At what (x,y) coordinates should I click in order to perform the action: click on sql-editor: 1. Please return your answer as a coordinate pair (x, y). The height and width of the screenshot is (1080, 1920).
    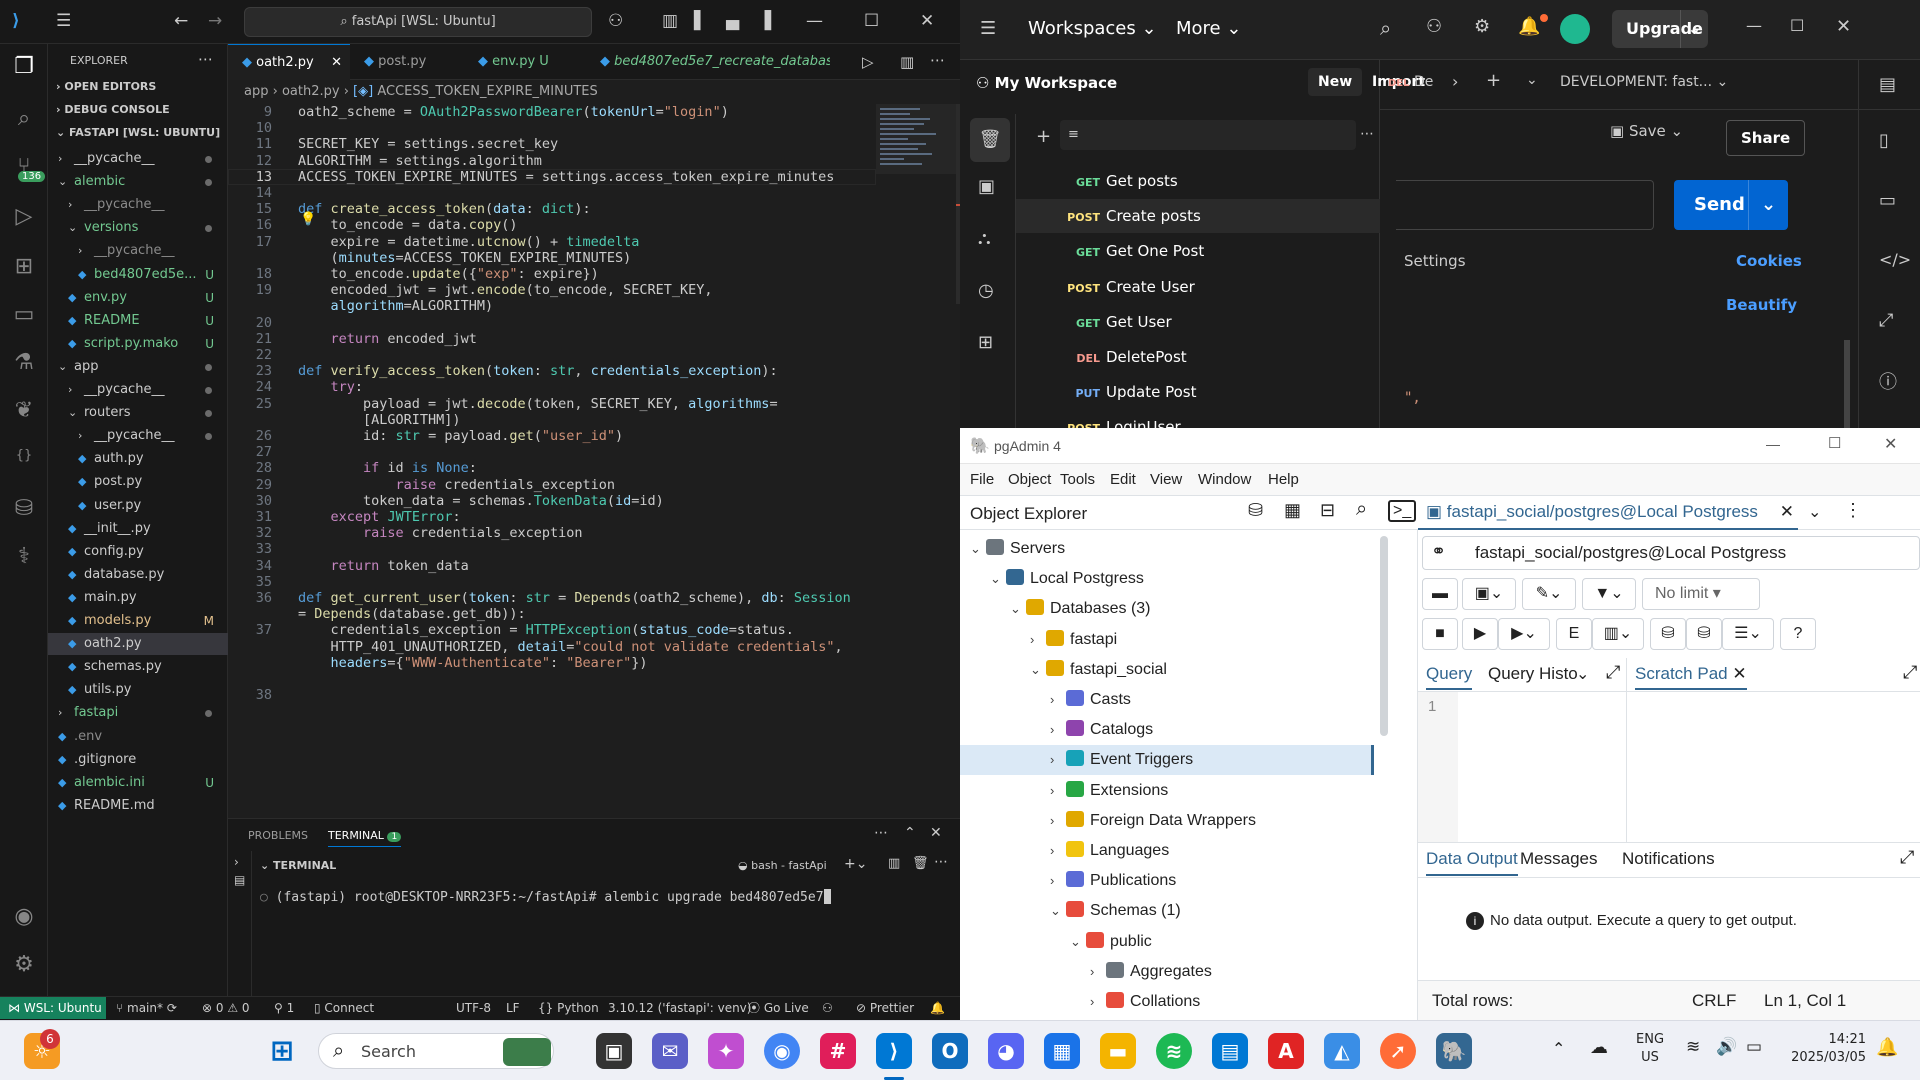
    Looking at the image, I should click on (1522, 767).